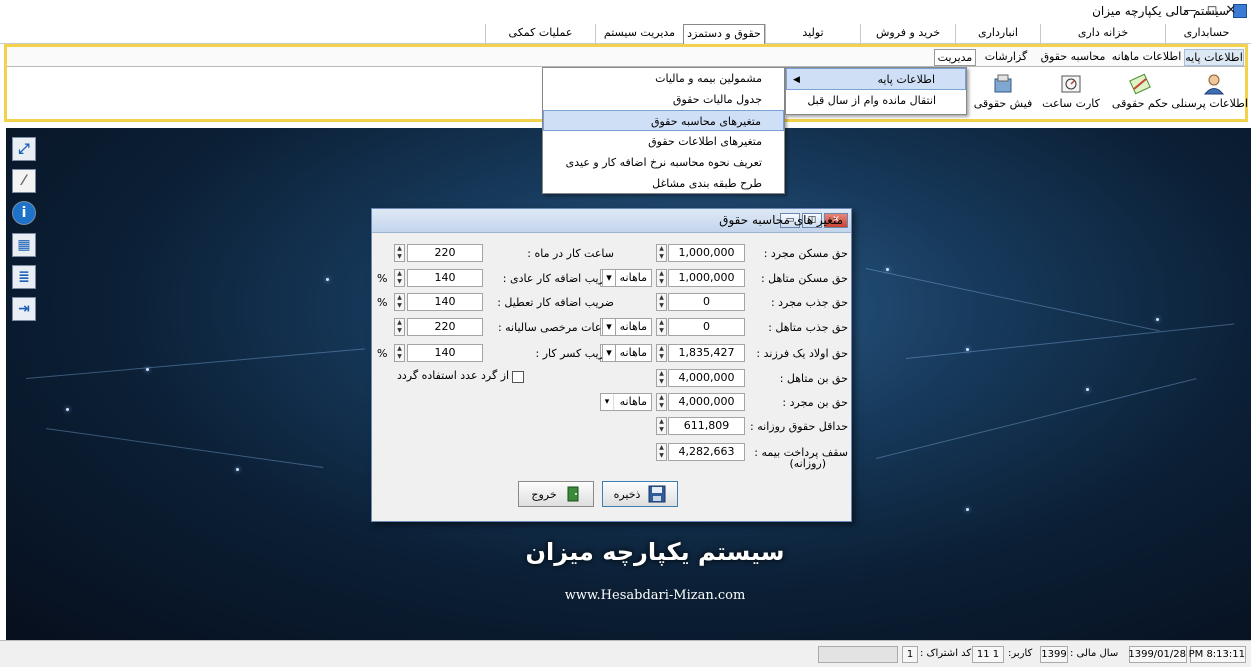 The image size is (1251, 667). What do you see at coordinates (706, 452) in the screenshot?
I see `amount-field: 4,282,663` at bounding box center [706, 452].